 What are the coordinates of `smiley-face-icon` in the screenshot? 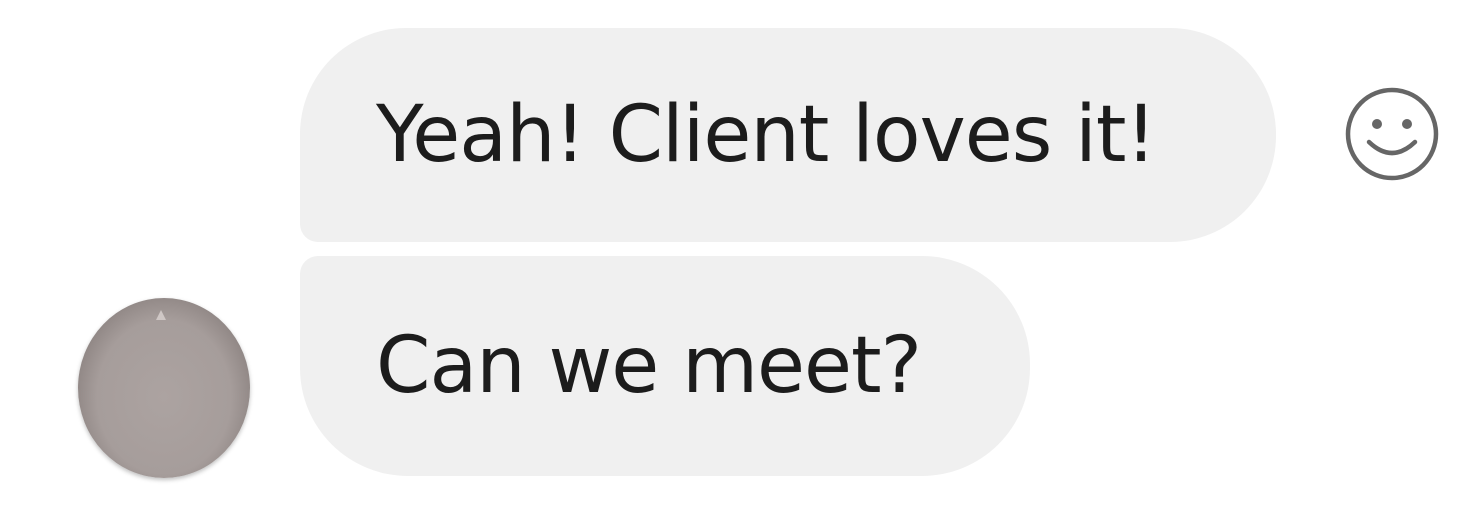 It's located at (1392, 134).